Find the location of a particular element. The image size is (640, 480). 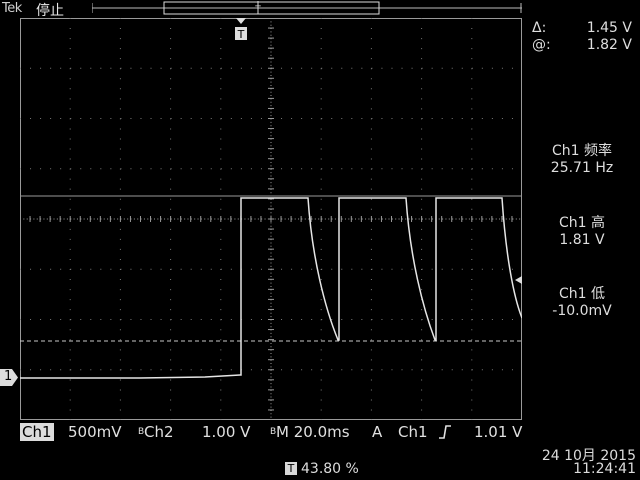

trigger-mode: A is located at coordinates (377, 432).